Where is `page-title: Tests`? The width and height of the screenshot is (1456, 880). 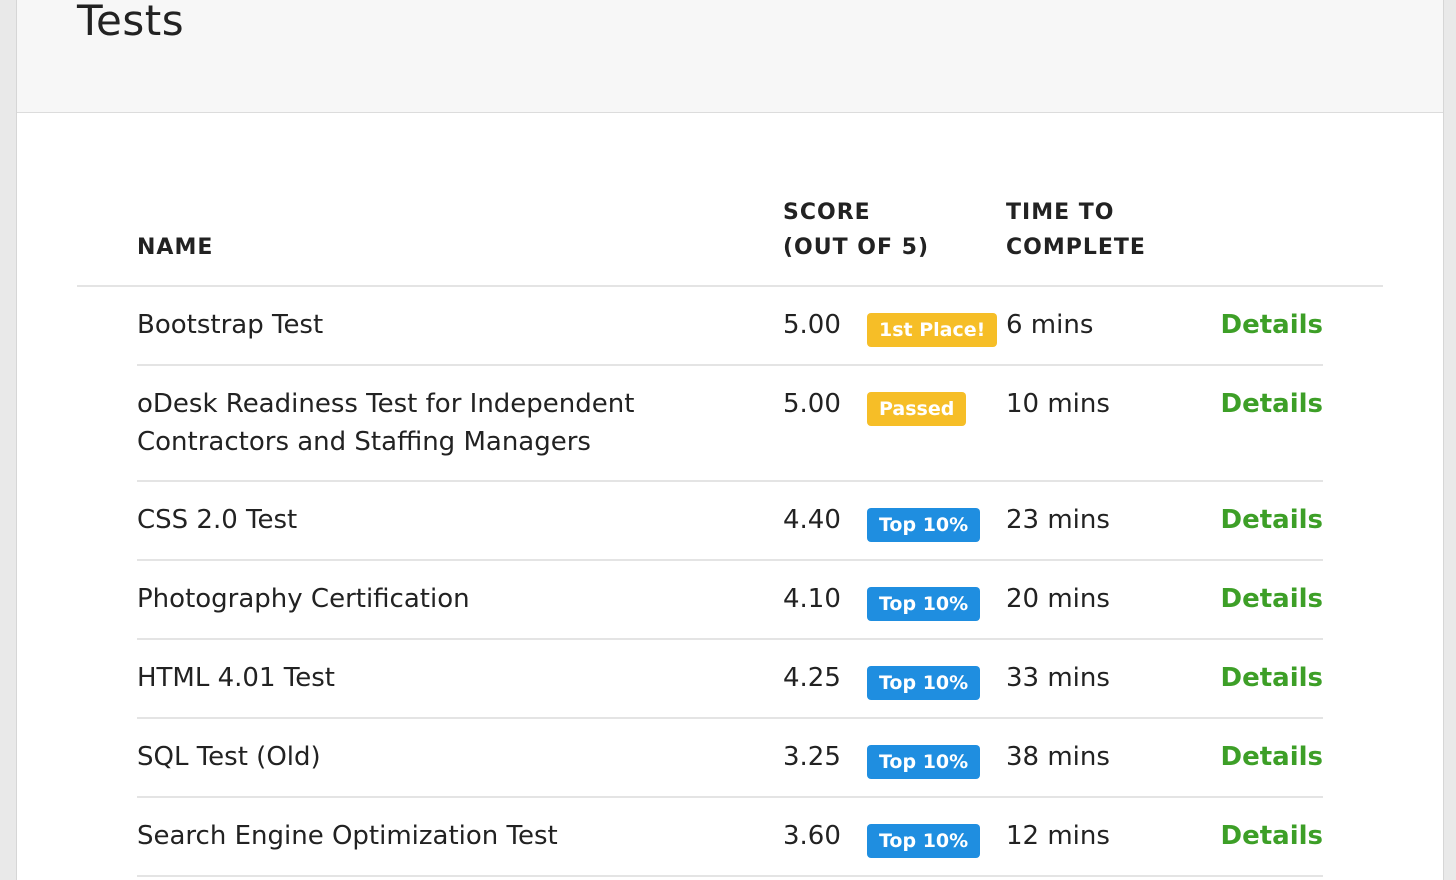
page-title: Tests is located at coordinates (131, 22).